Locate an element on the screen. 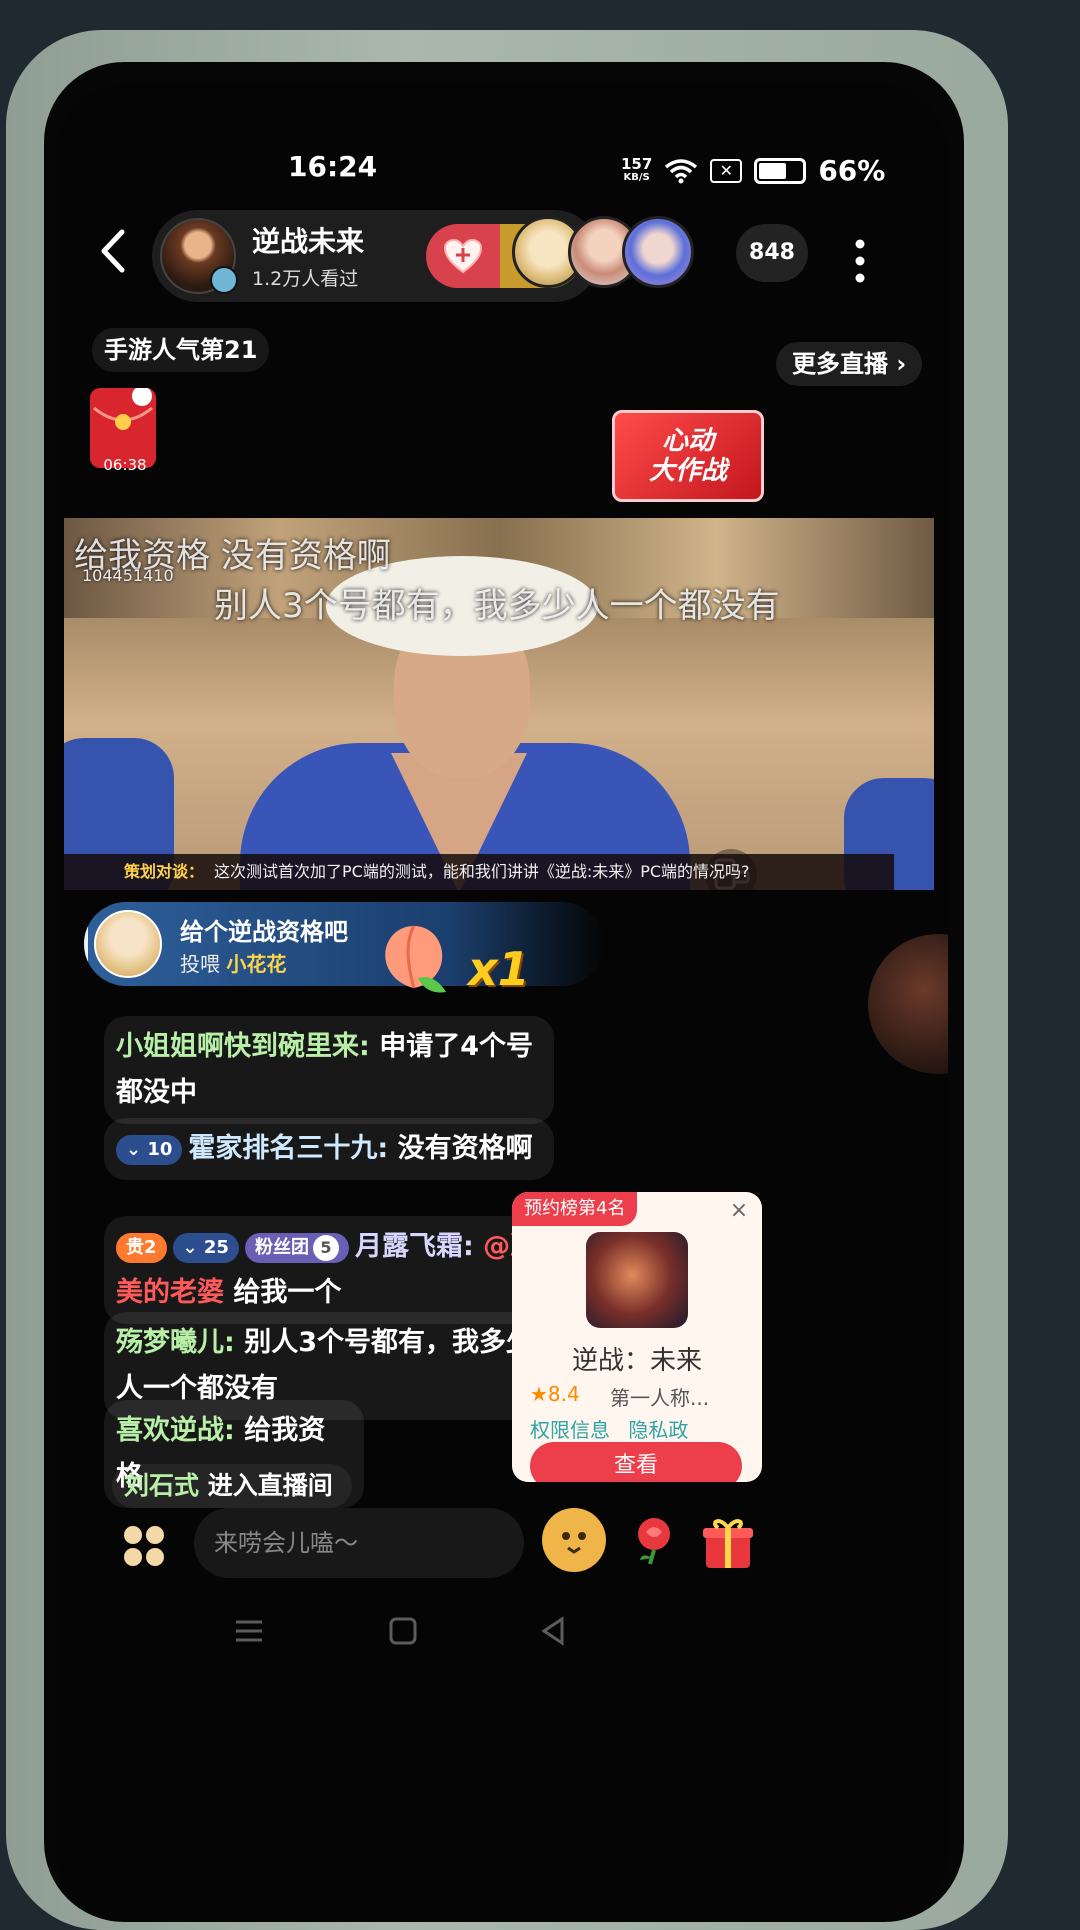 The width and height of the screenshot is (1080, 1930). emoji-button is located at coordinates (574, 1540).